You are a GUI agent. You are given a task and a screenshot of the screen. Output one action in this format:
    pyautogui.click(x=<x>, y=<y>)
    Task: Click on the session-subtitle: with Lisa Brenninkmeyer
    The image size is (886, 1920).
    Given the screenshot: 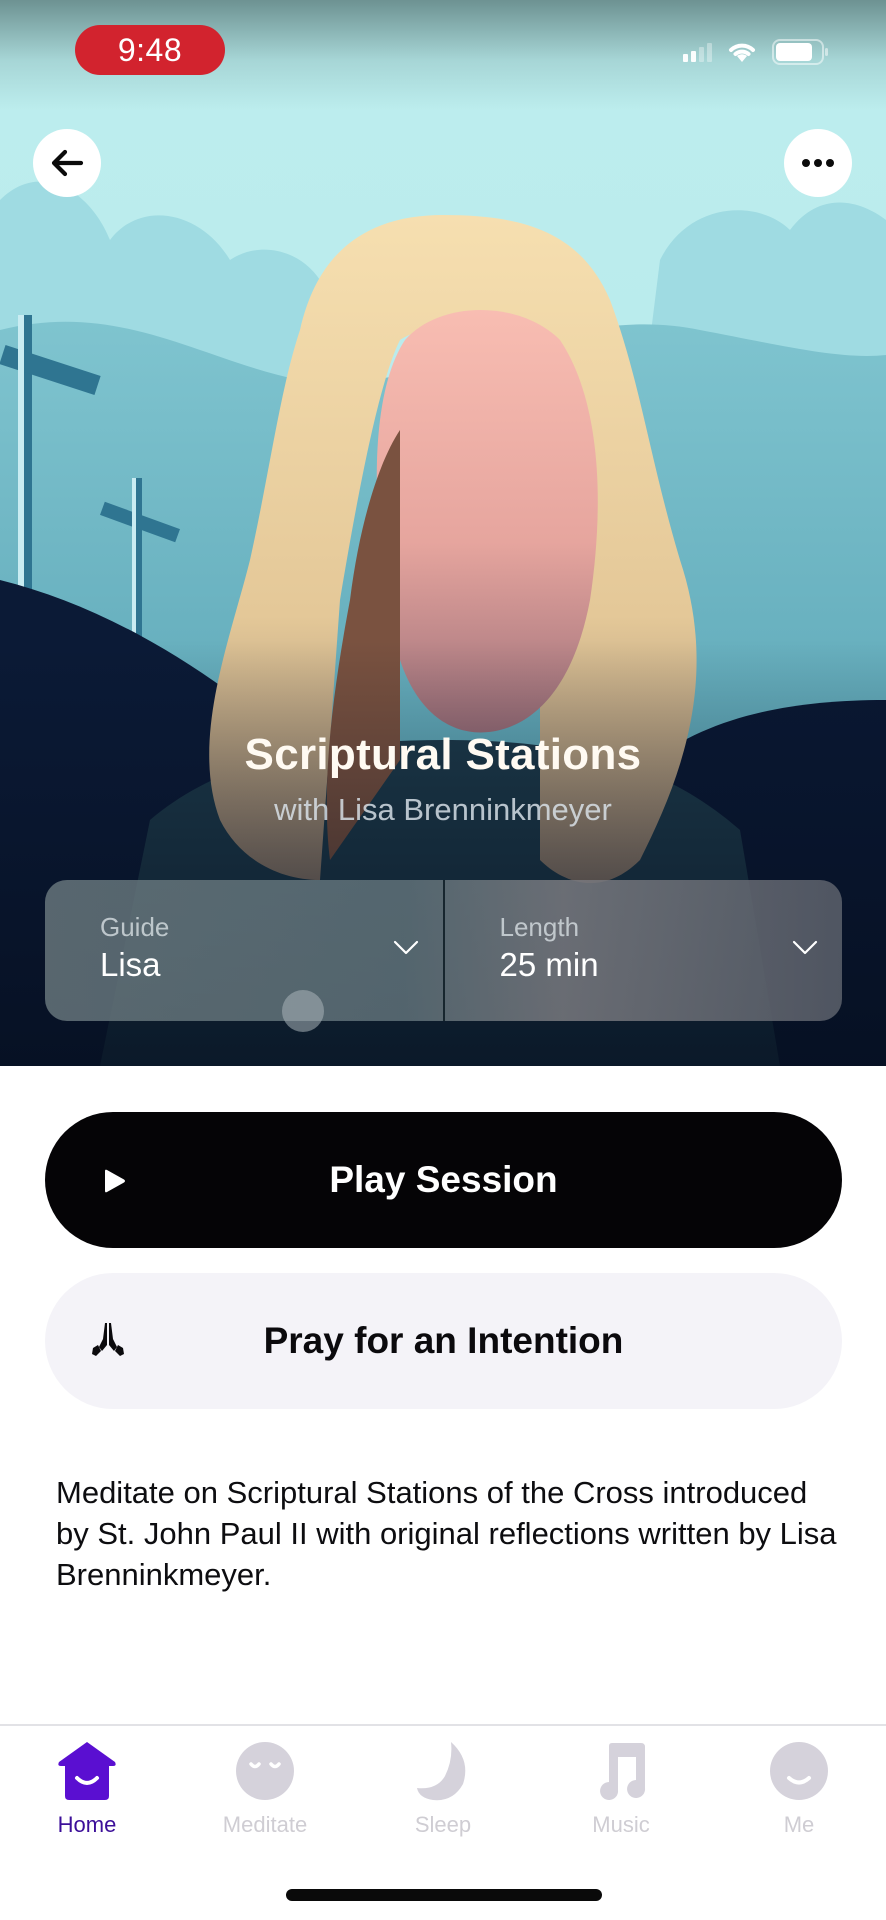 What is the action you would take?
    pyautogui.click(x=443, y=809)
    